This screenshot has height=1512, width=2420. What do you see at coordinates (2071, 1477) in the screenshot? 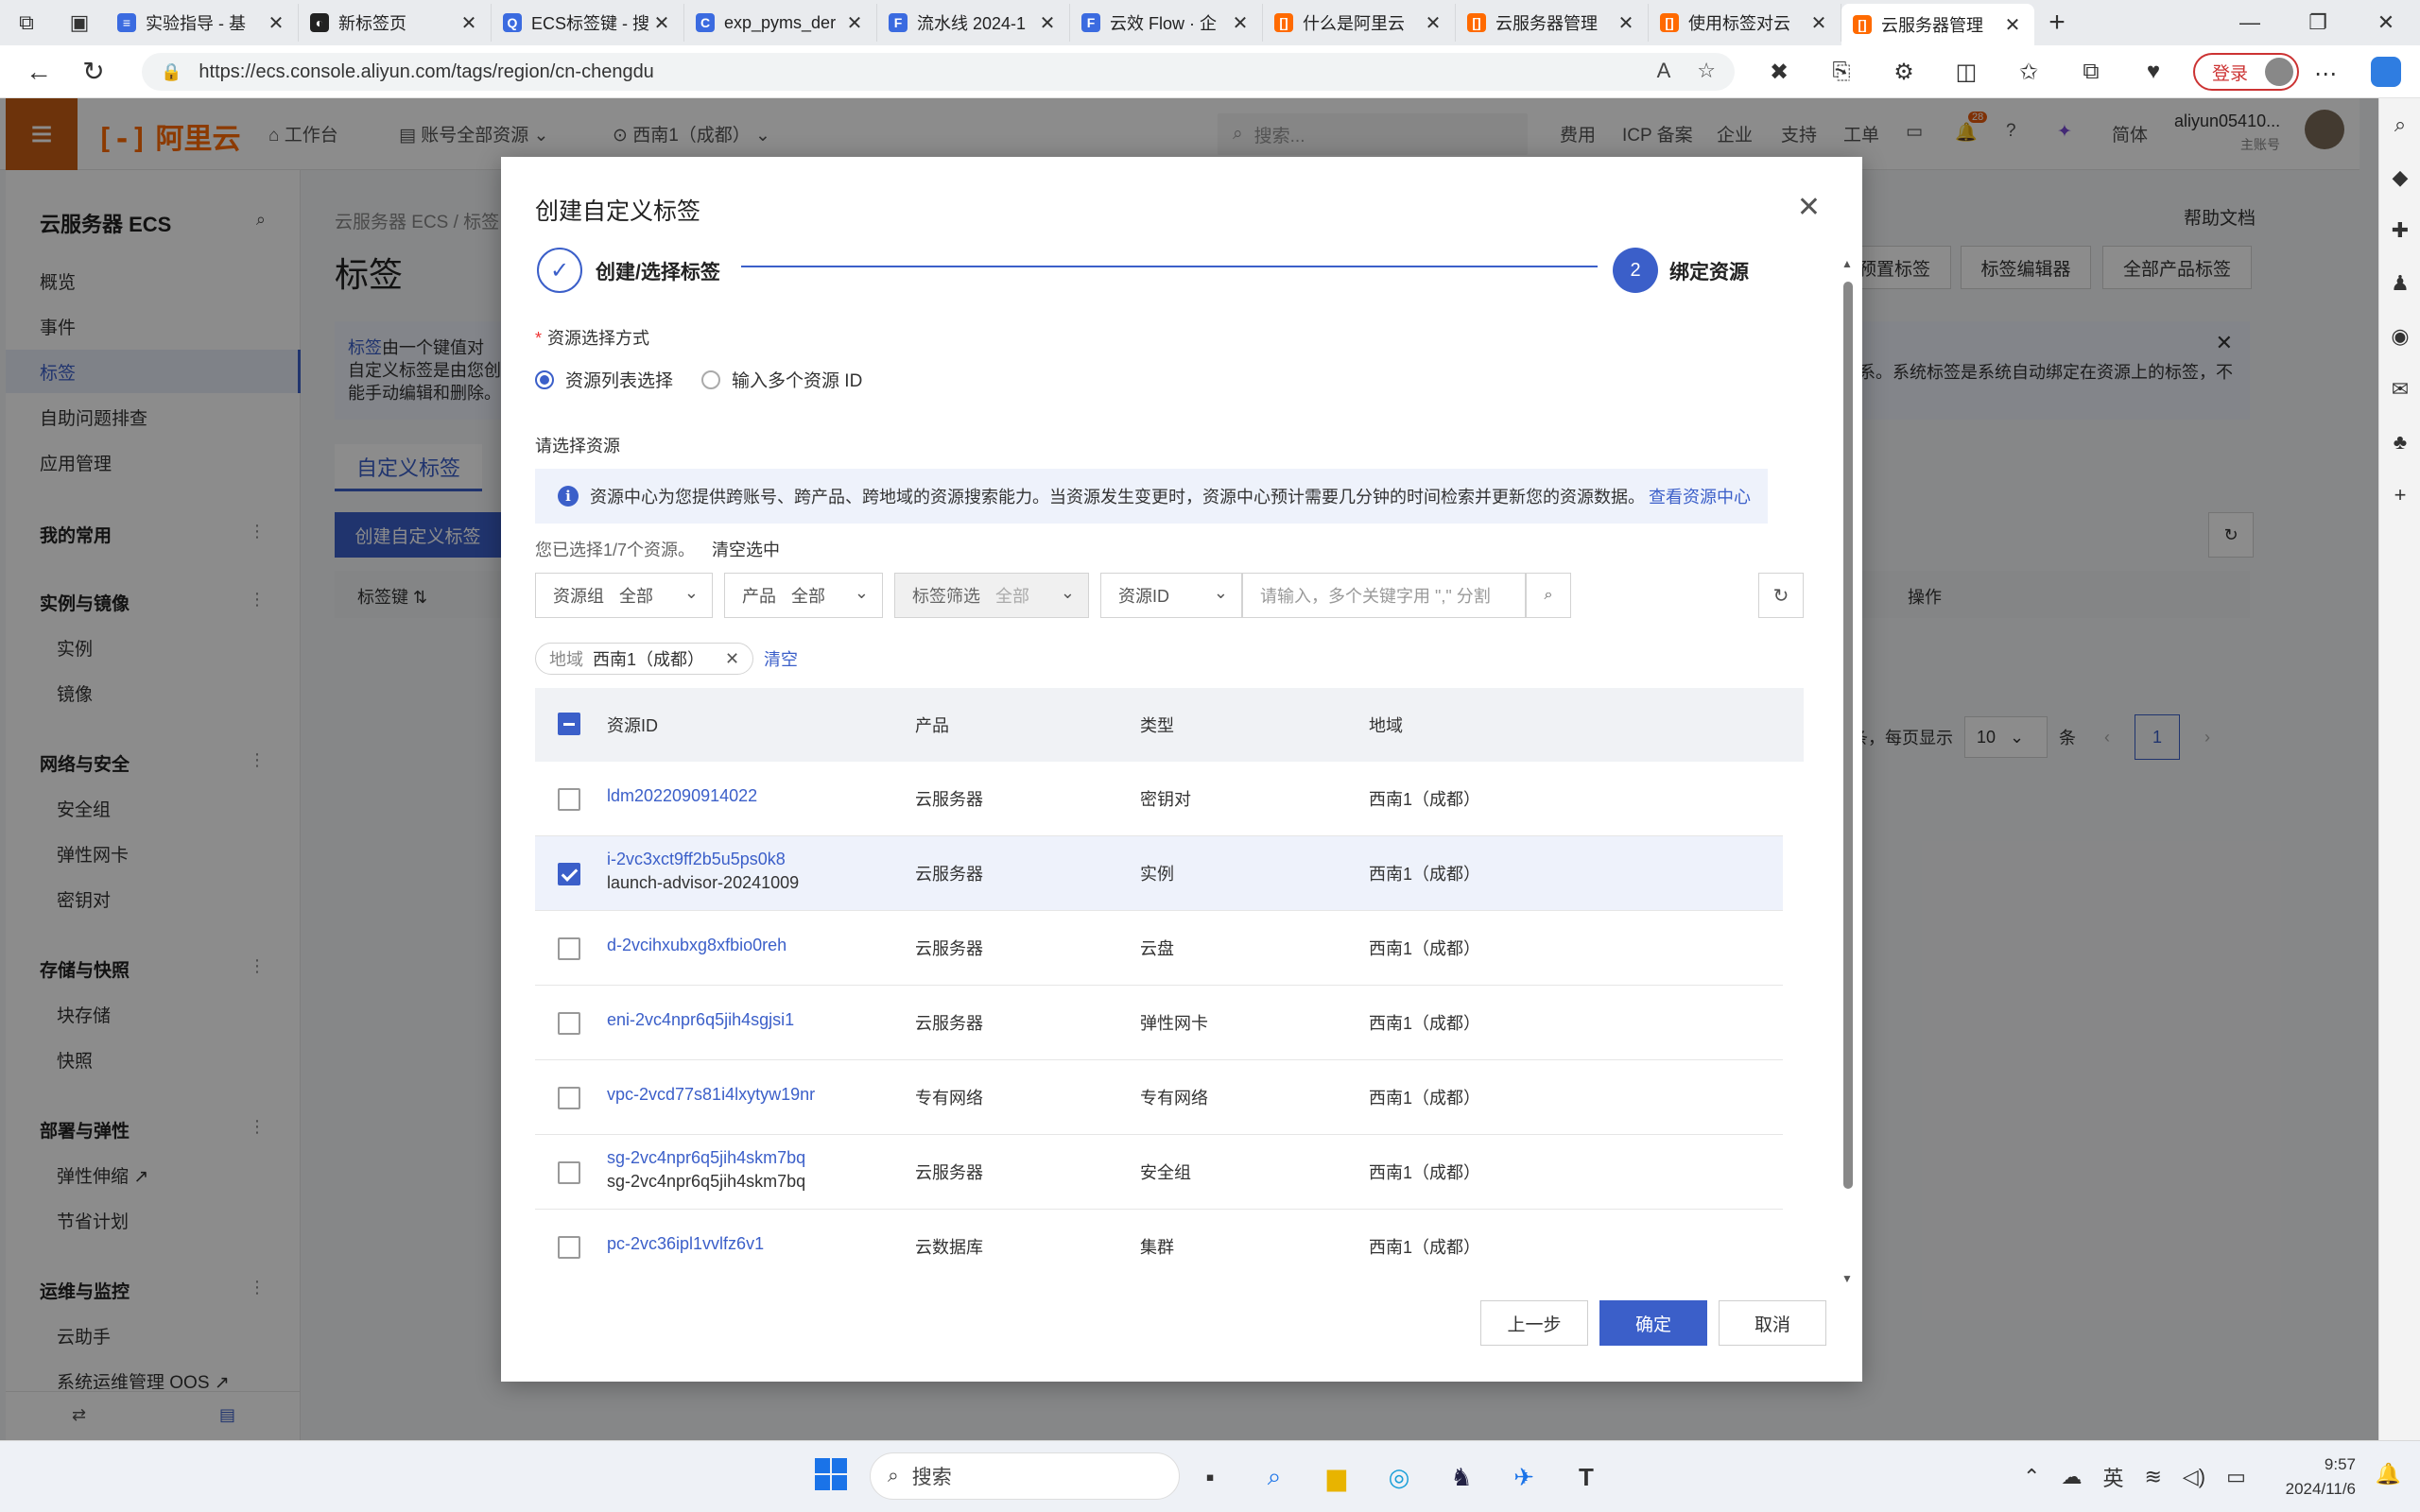
I see `onedrive-icon: ☁` at bounding box center [2071, 1477].